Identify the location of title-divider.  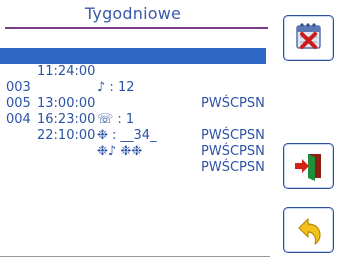
(136, 28).